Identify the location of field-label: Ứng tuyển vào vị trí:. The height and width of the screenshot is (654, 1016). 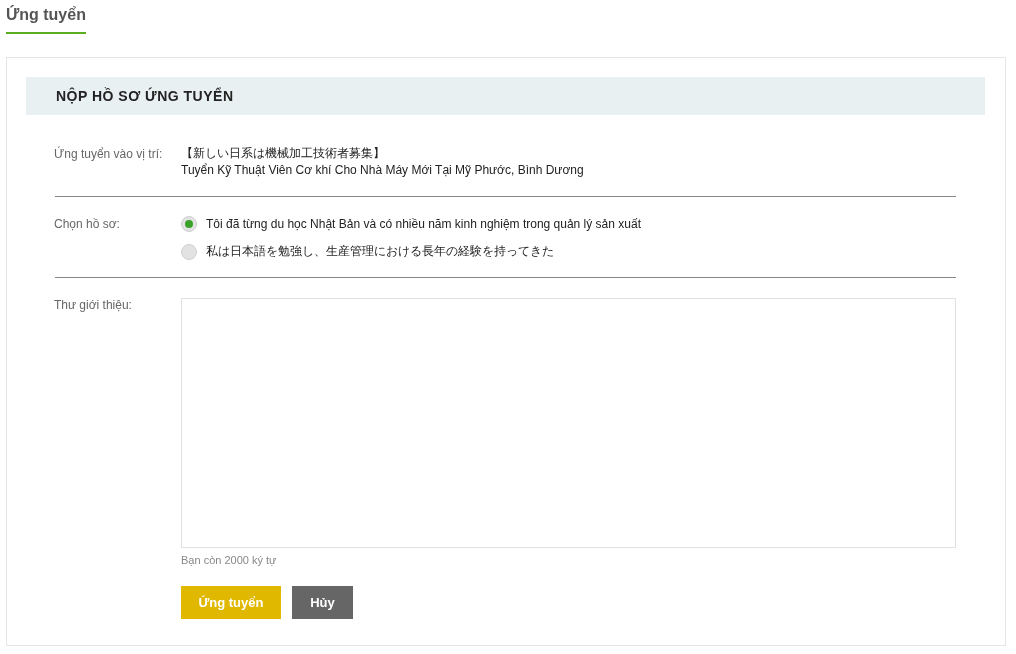
(109, 154).